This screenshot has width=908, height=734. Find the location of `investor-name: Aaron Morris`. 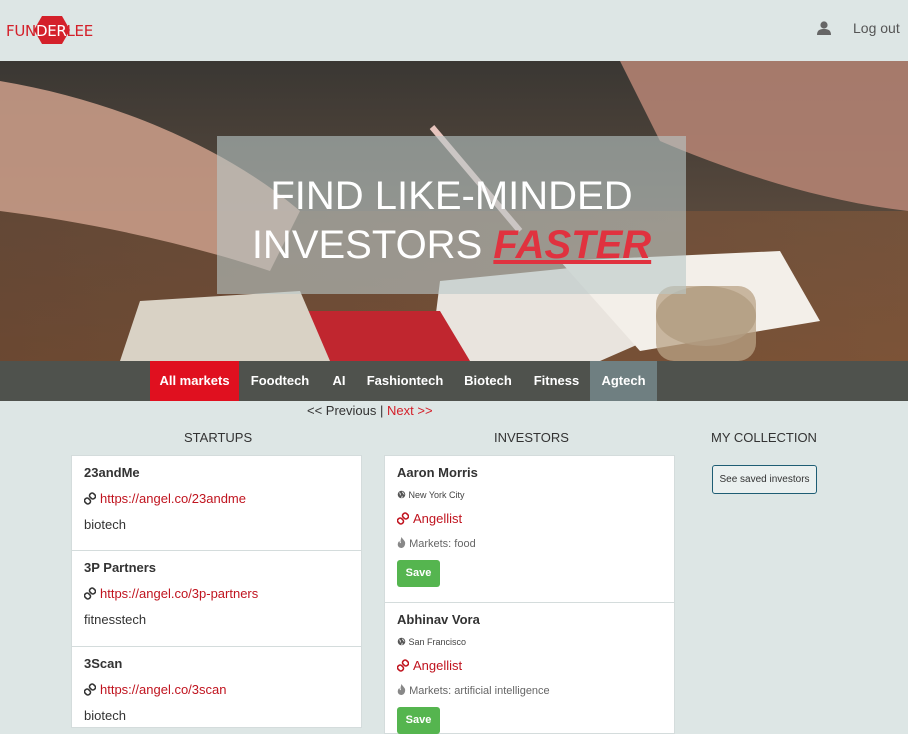

investor-name: Aaron Morris is located at coordinates (437, 472).